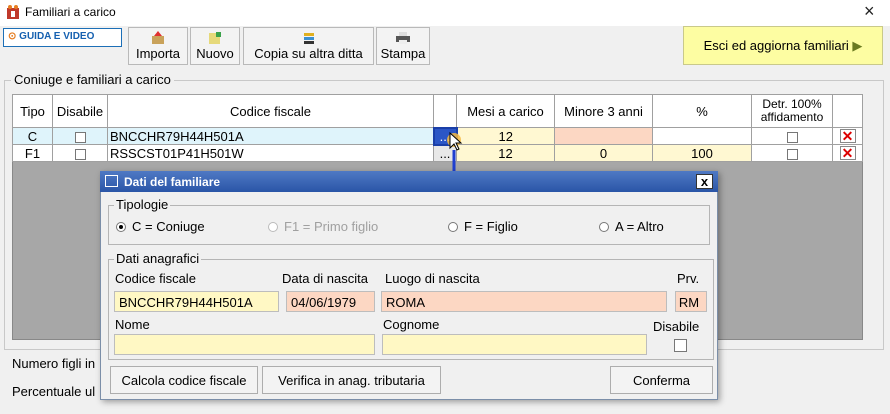 The width and height of the screenshot is (890, 414). Describe the element at coordinates (308, 38) in the screenshot. I see `copy-icon` at that location.